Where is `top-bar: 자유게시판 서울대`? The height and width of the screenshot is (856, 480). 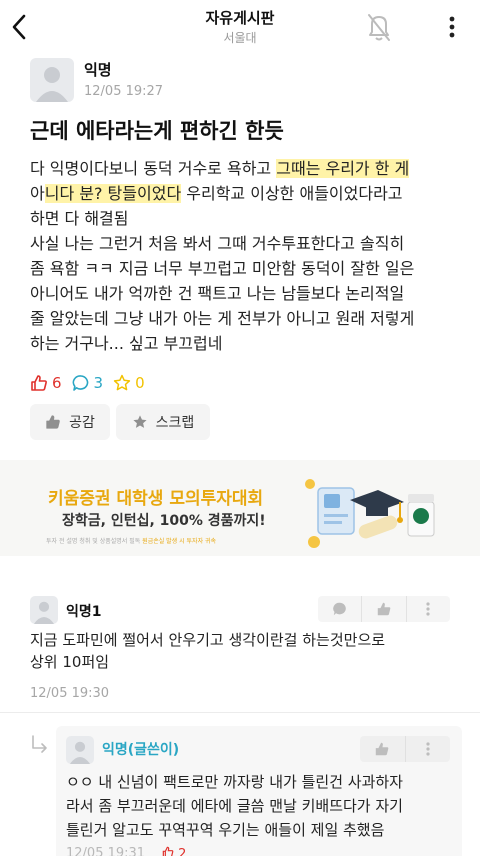
top-bar: 자유게시판 서울대 is located at coordinates (240, 25).